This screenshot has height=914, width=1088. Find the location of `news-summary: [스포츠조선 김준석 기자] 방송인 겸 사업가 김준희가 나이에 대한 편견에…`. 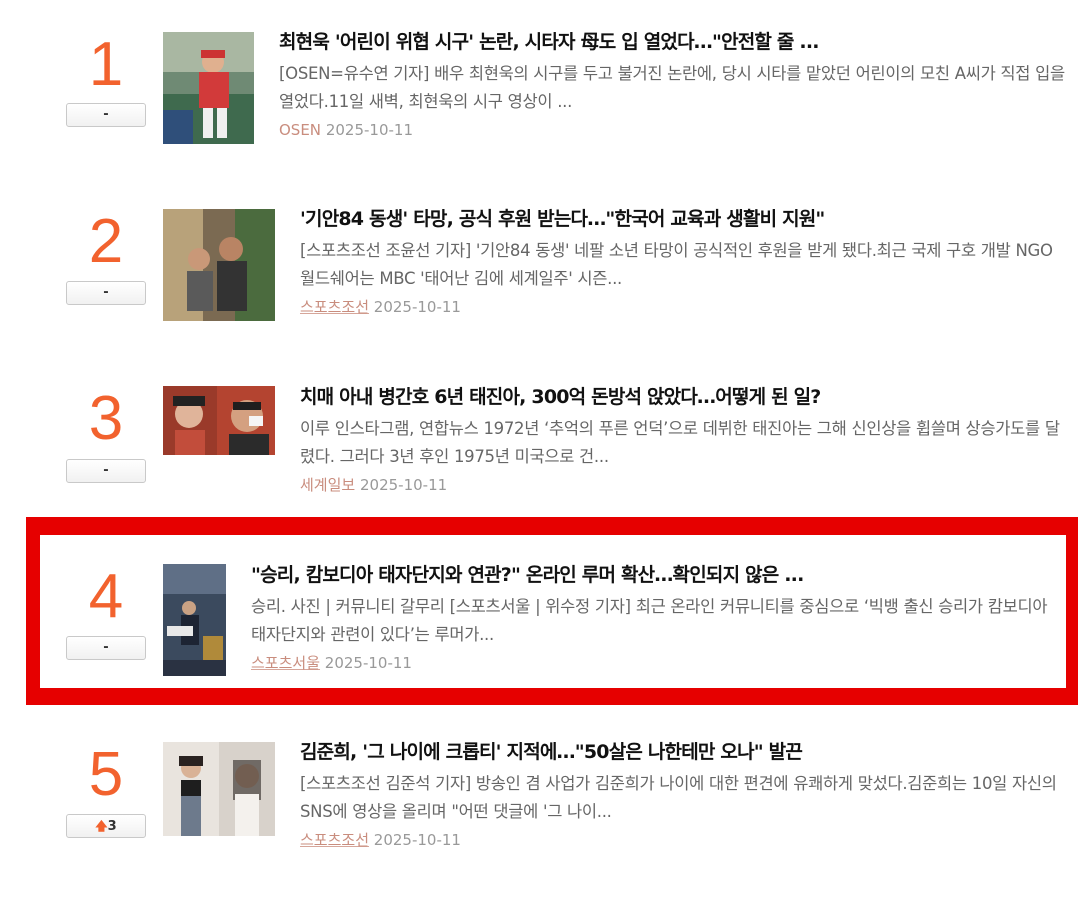

news-summary: [스포츠조선 김준석 기자] 방송인 겸 사업가 김준희가 나이에 대한 편견에… is located at coordinates (685, 798).